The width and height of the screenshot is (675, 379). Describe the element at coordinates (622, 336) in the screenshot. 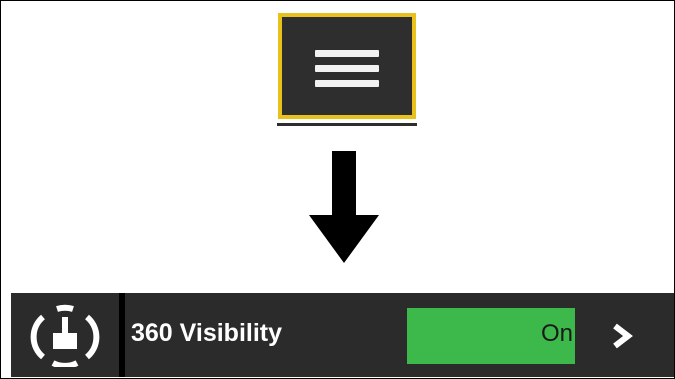

I see `chevron-right-icon` at that location.